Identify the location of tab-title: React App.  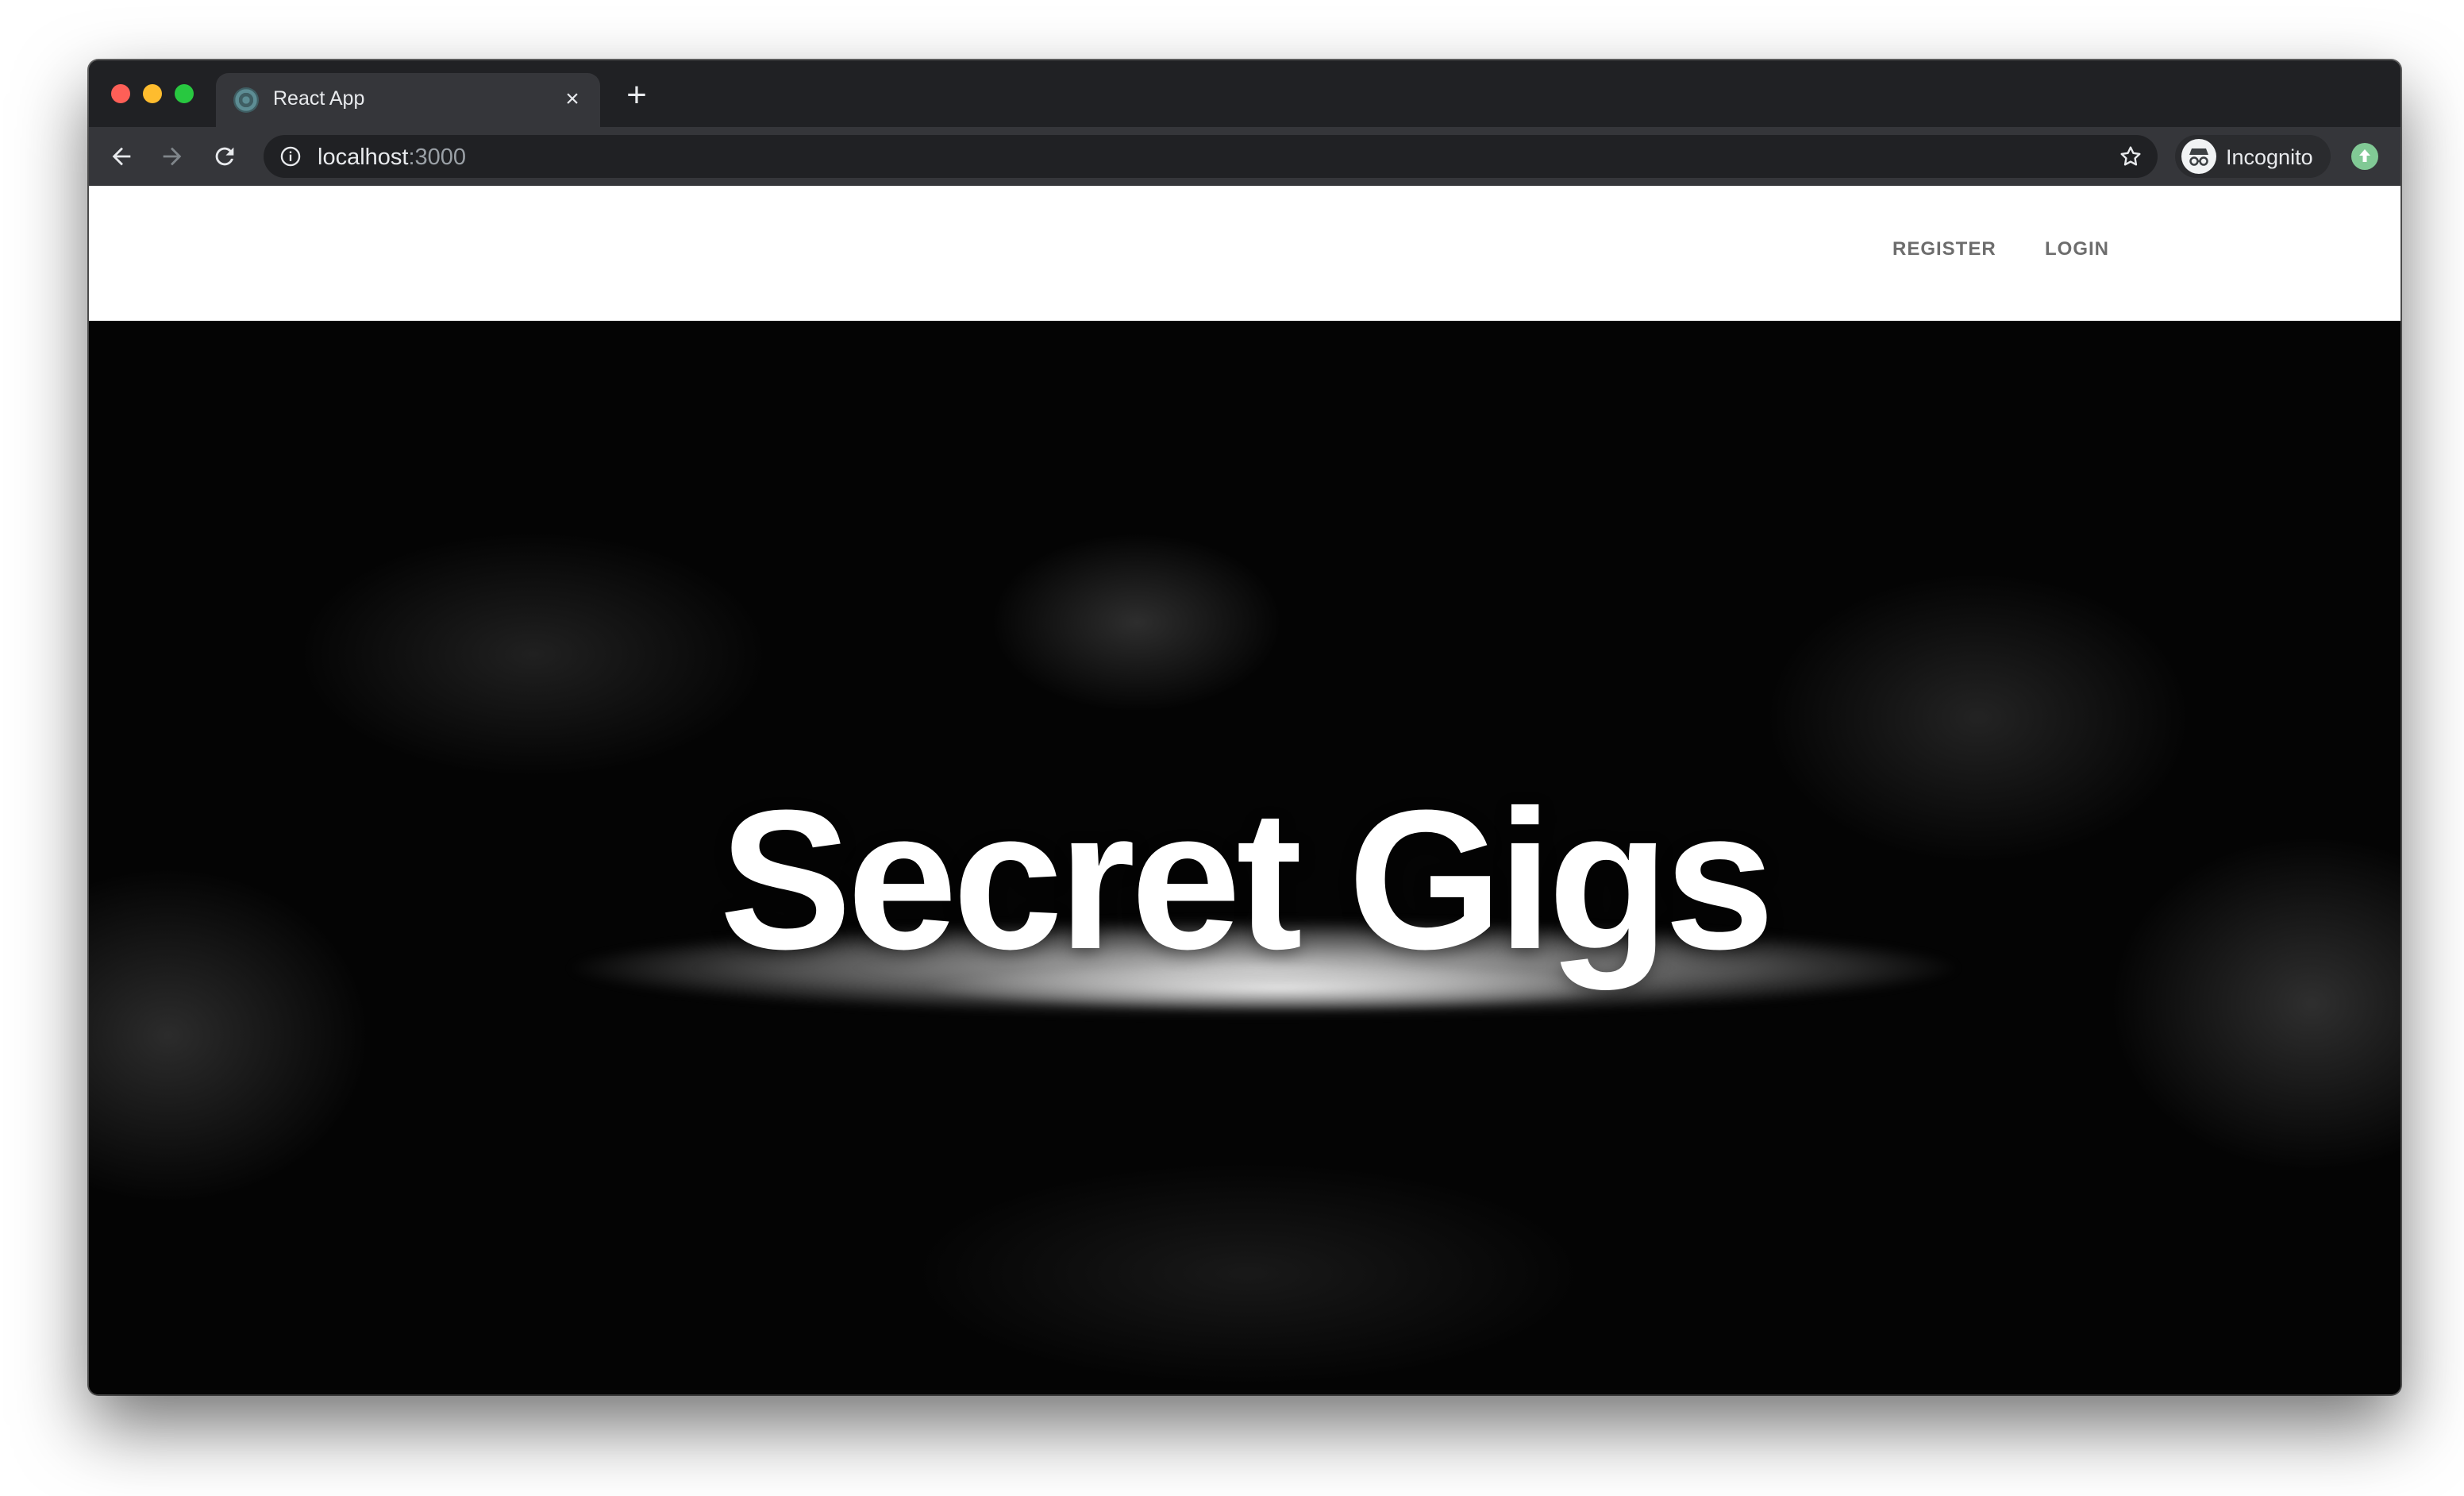
(319, 98).